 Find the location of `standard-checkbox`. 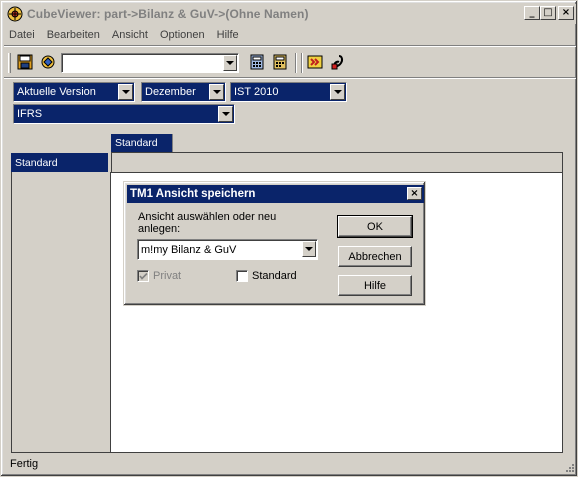

standard-checkbox is located at coordinates (242, 276).